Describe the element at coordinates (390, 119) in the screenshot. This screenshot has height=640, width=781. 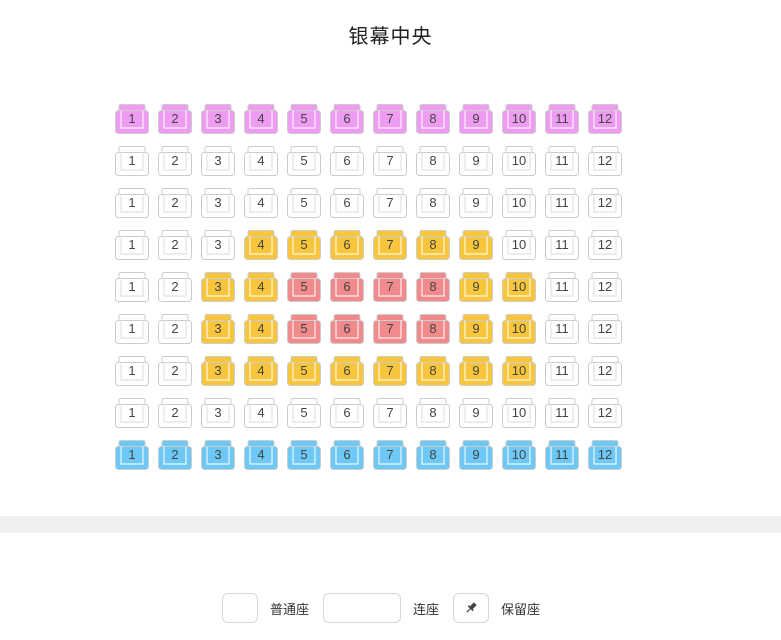
I see `seat-pink: 7` at that location.